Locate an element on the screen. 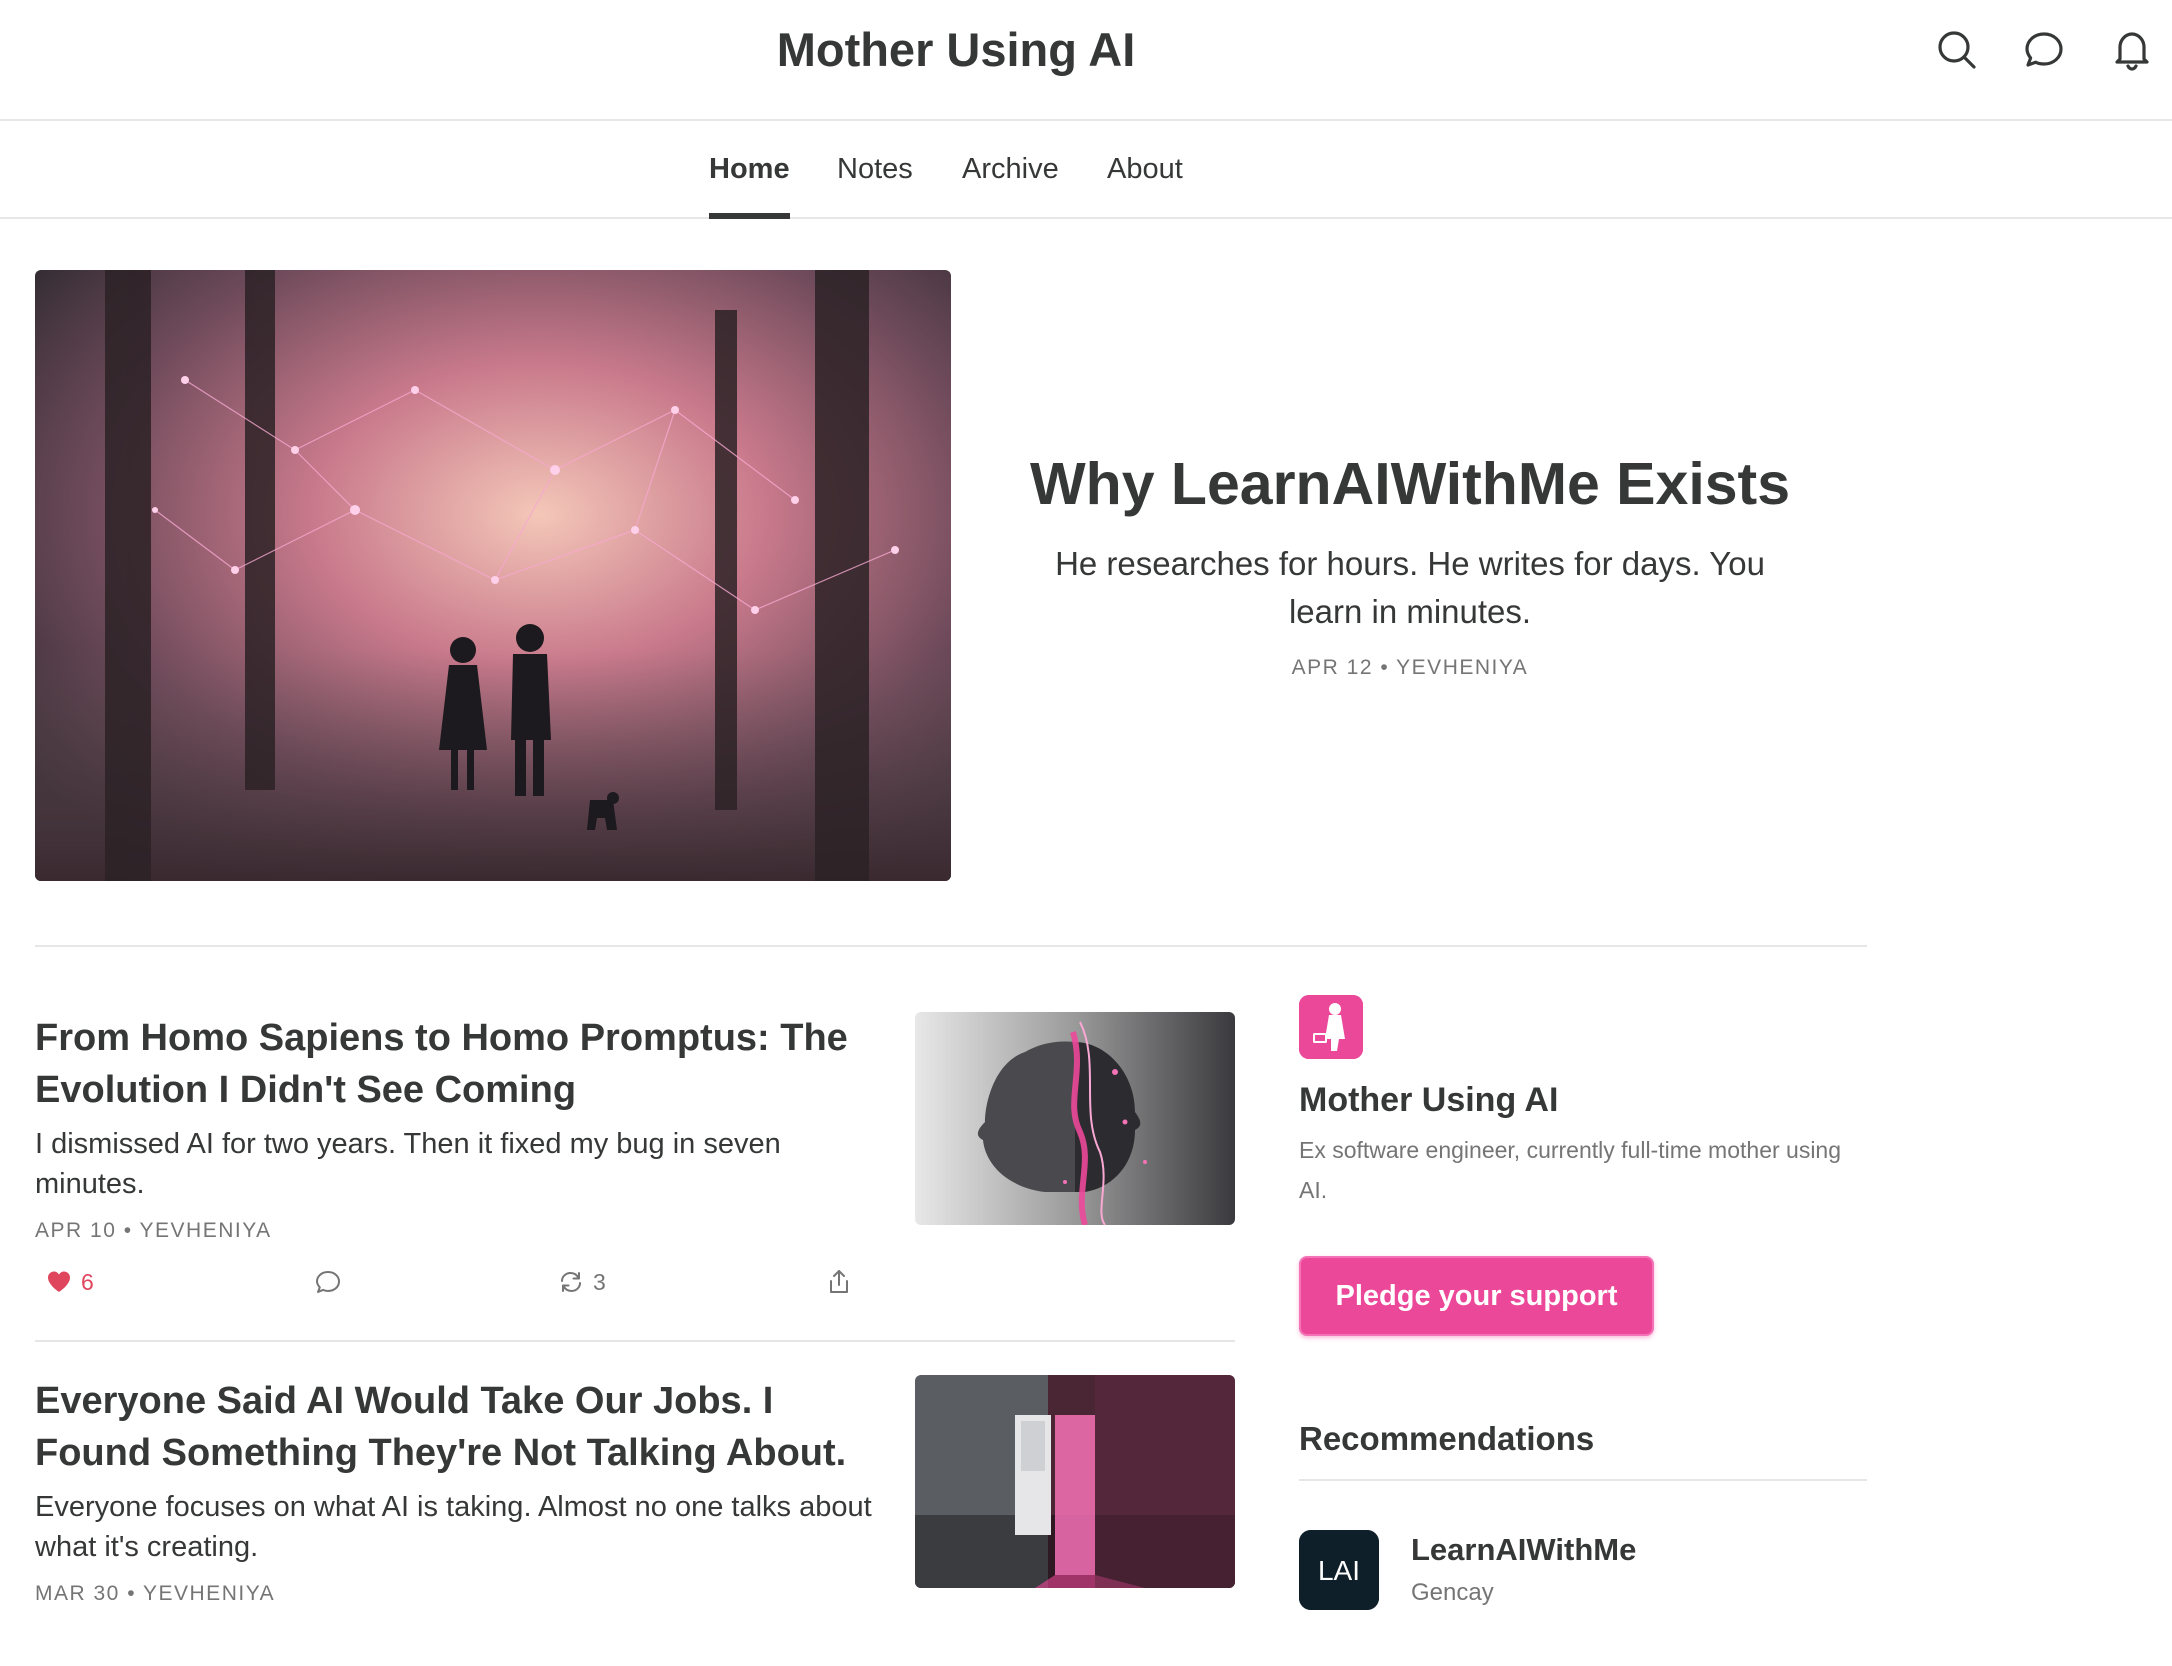 The height and width of the screenshot is (1666, 2172). like-count: 6 is located at coordinates (87, 1281).